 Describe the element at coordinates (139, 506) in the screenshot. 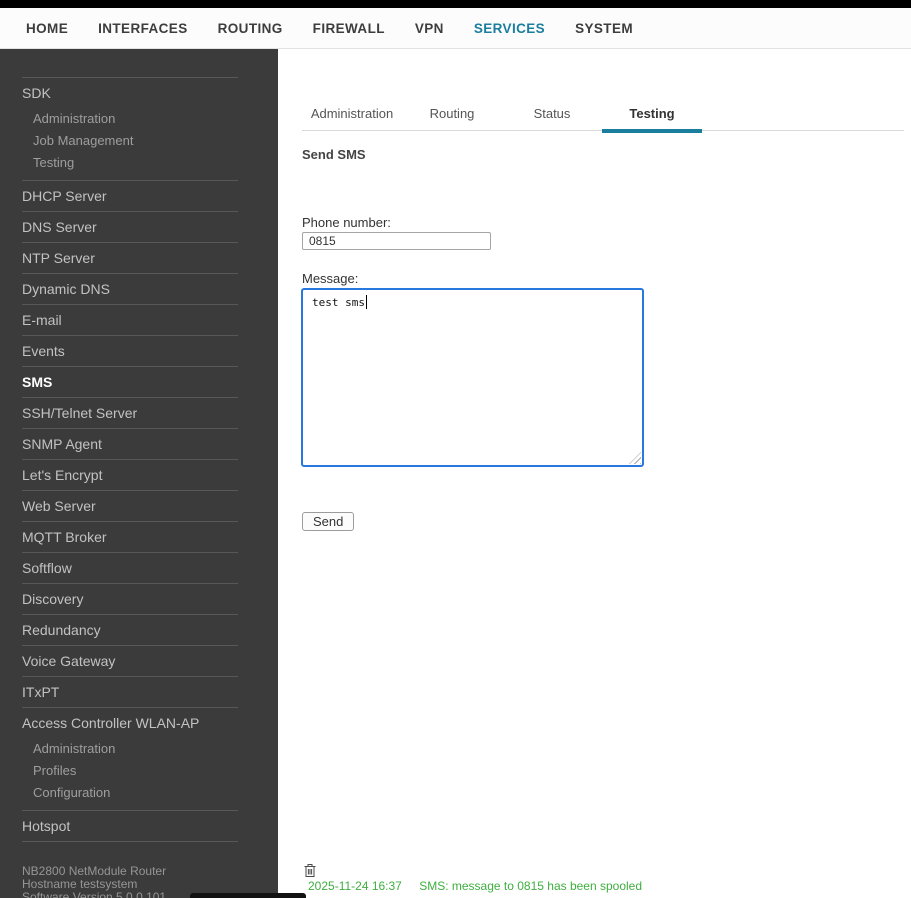

I see `sidebar-item-web-server: Web Server` at that location.